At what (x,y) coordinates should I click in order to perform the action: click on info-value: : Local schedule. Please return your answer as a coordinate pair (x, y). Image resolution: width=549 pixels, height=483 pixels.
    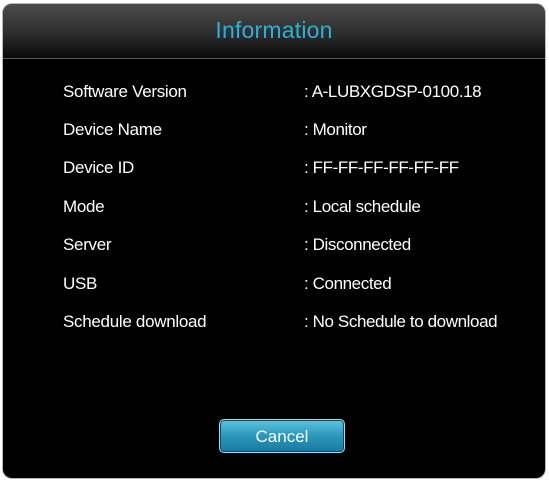
    Looking at the image, I should click on (362, 206).